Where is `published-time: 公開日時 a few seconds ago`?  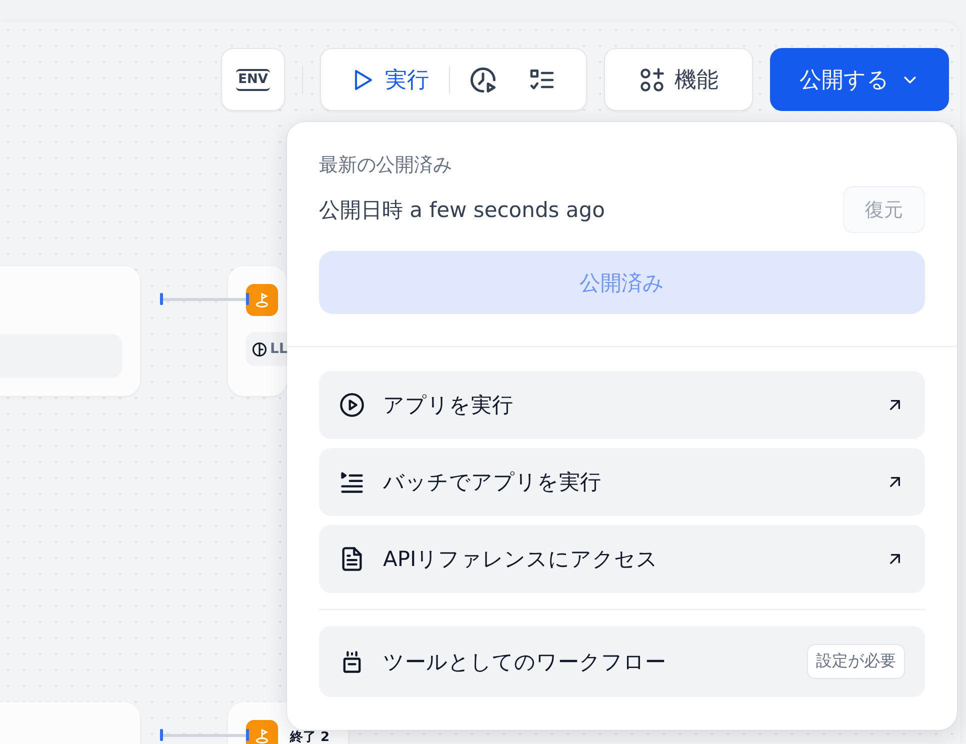 published-time: 公開日時 a few seconds ago is located at coordinates (462, 210).